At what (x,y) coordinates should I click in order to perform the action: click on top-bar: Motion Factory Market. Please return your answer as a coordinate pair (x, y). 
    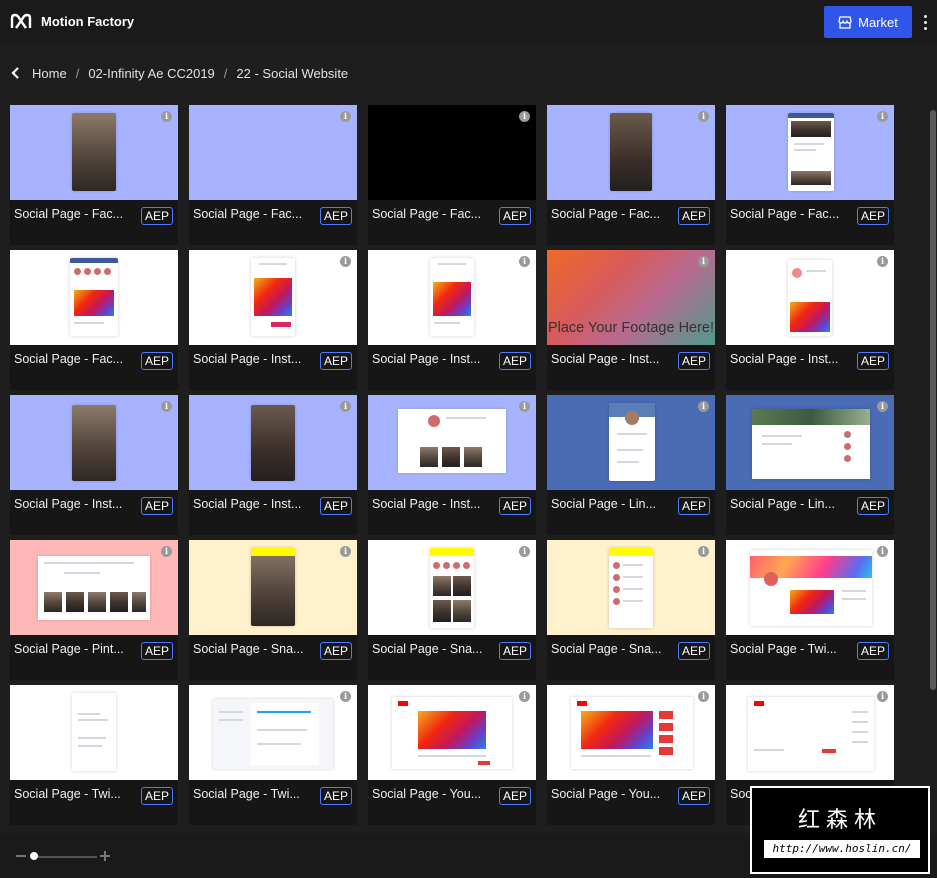
    Looking at the image, I should click on (468, 22).